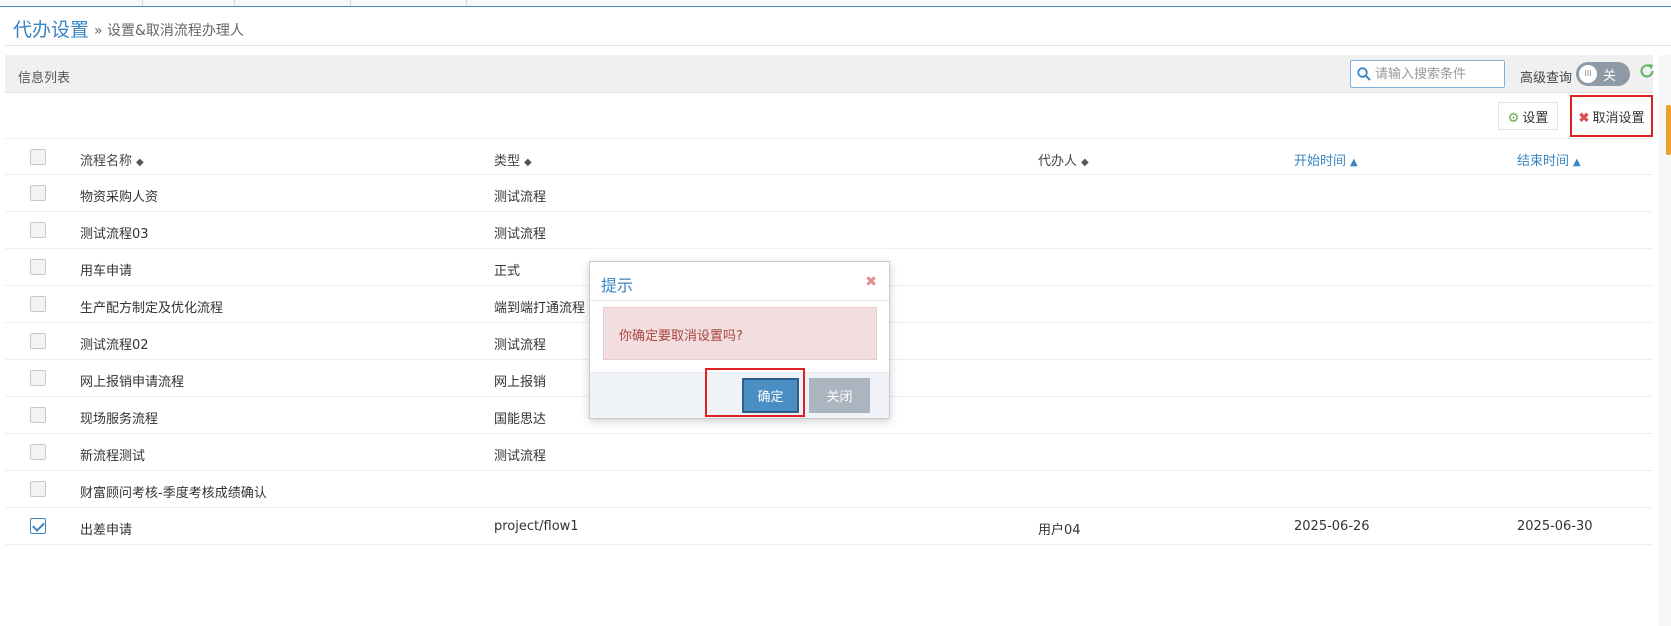 The height and width of the screenshot is (626, 1671). What do you see at coordinates (1668, 130) in the screenshot?
I see `scrollbar-handle` at bounding box center [1668, 130].